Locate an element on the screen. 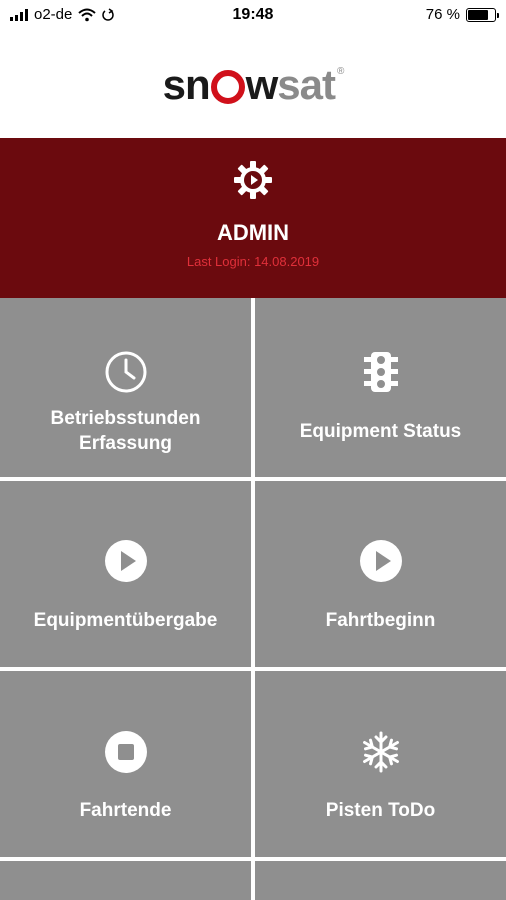 This screenshot has width=506, height=900. user-role: ADMIN is located at coordinates (253, 232).